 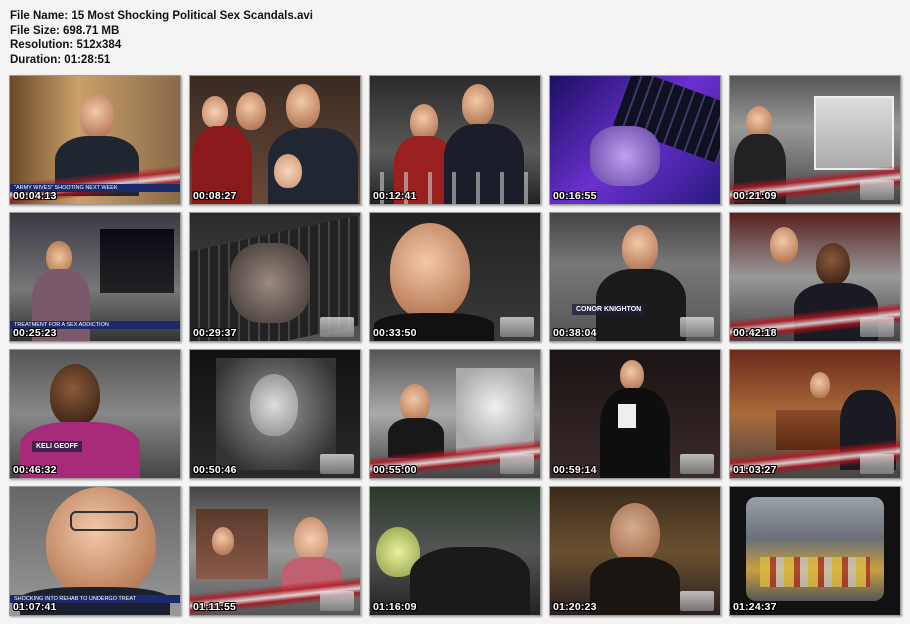 I want to click on timestamp: 00:04:13, so click(x=35, y=196).